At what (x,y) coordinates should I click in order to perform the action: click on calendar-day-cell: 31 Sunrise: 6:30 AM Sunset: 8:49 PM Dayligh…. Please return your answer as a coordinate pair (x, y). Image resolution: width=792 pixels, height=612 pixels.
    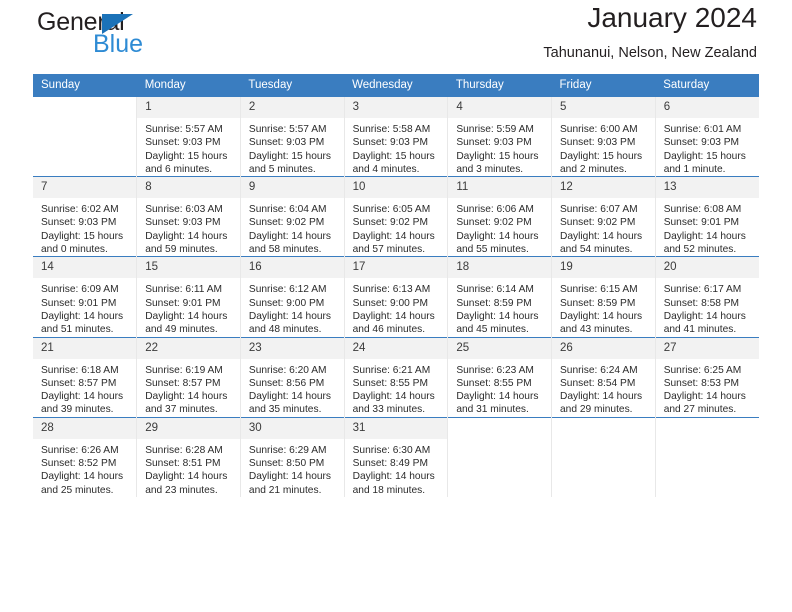
    Looking at the image, I should click on (395, 456).